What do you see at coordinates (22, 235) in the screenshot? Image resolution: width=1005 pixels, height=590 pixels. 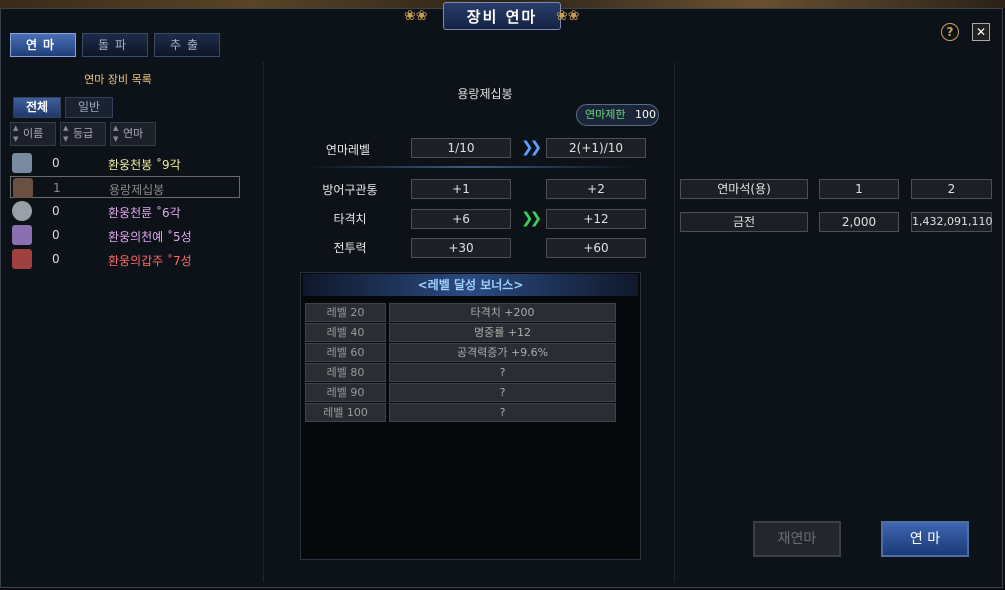 I see `armor-icon` at bounding box center [22, 235].